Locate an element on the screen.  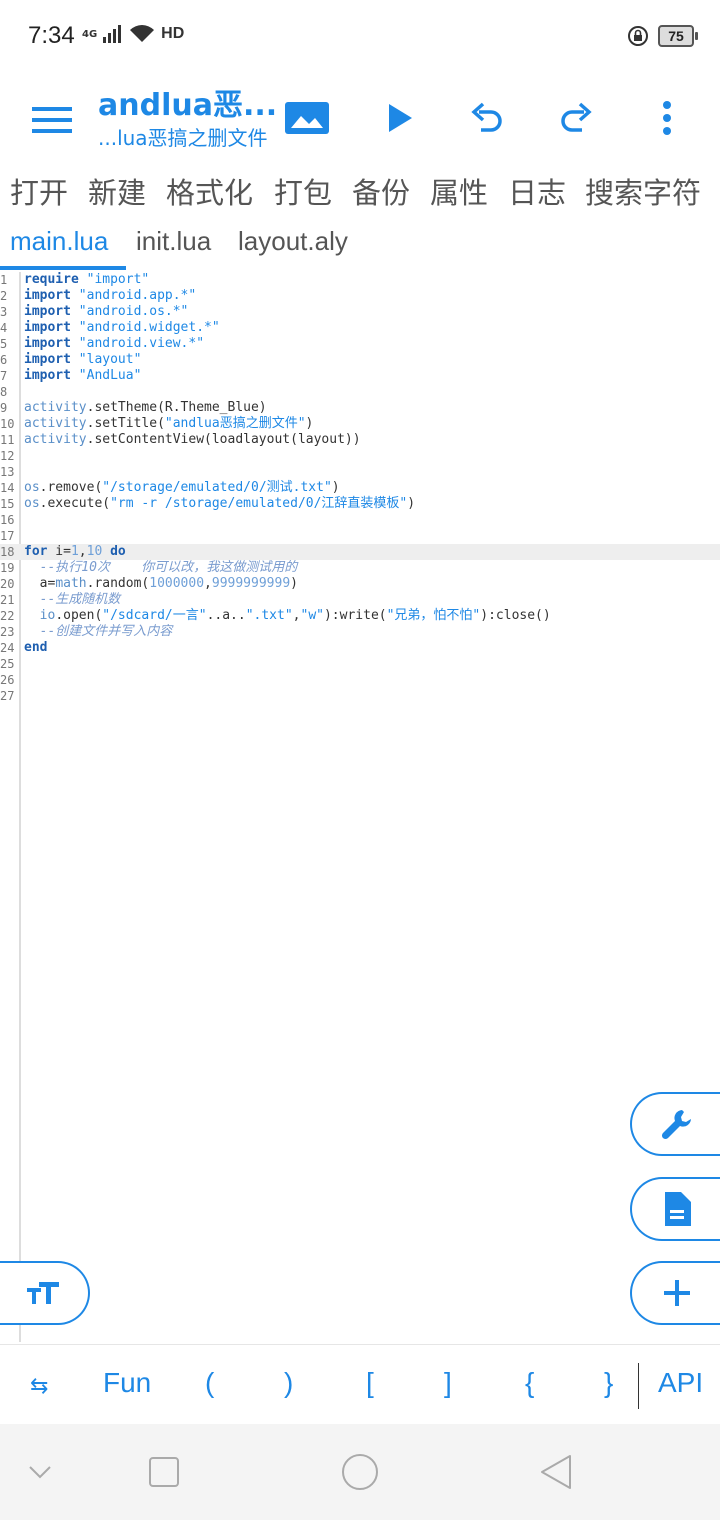
line-number: 21 is located at coordinates (7, 600).